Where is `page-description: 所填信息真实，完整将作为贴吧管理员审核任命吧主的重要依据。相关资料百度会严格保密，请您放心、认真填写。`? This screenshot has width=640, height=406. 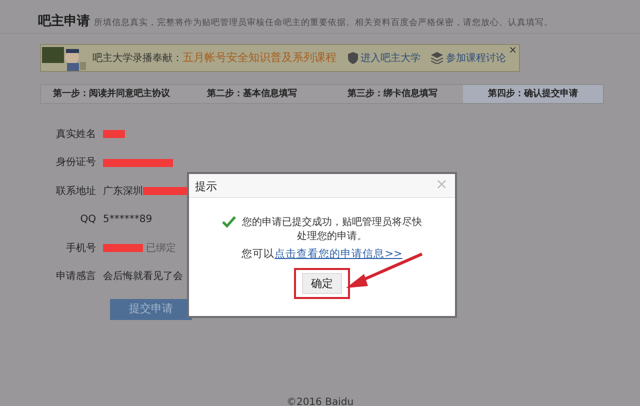
page-description: 所填信息真实，完整将作为贴吧管理员审核任命吧主的重要依据。相关资料百度会严格保密，请您放心、认真填写。 is located at coordinates (323, 23).